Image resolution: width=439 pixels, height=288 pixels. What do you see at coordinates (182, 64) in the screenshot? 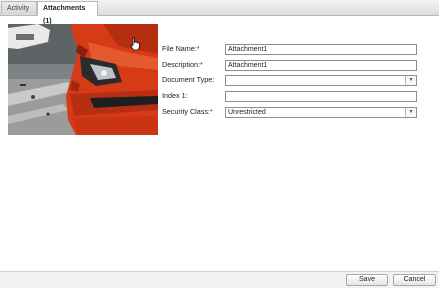
I see `description-label: Description:*` at bounding box center [182, 64].